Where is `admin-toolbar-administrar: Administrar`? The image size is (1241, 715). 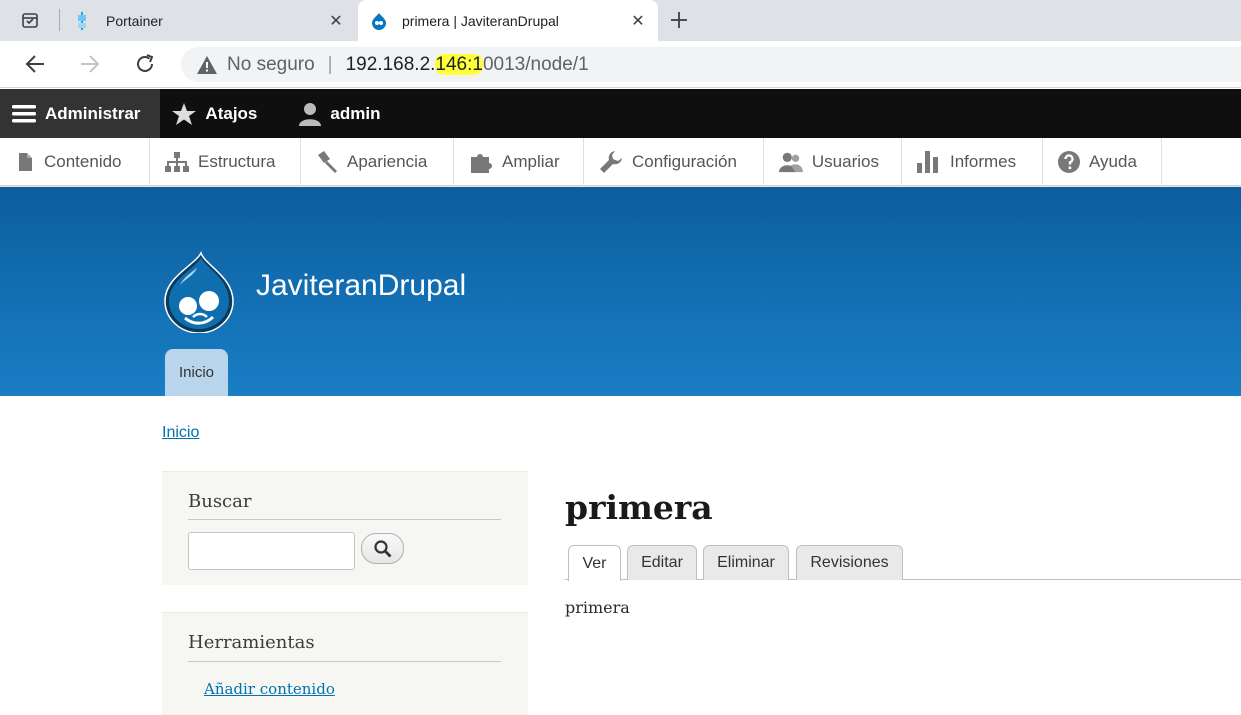 admin-toolbar-administrar: Administrar is located at coordinates (80, 113).